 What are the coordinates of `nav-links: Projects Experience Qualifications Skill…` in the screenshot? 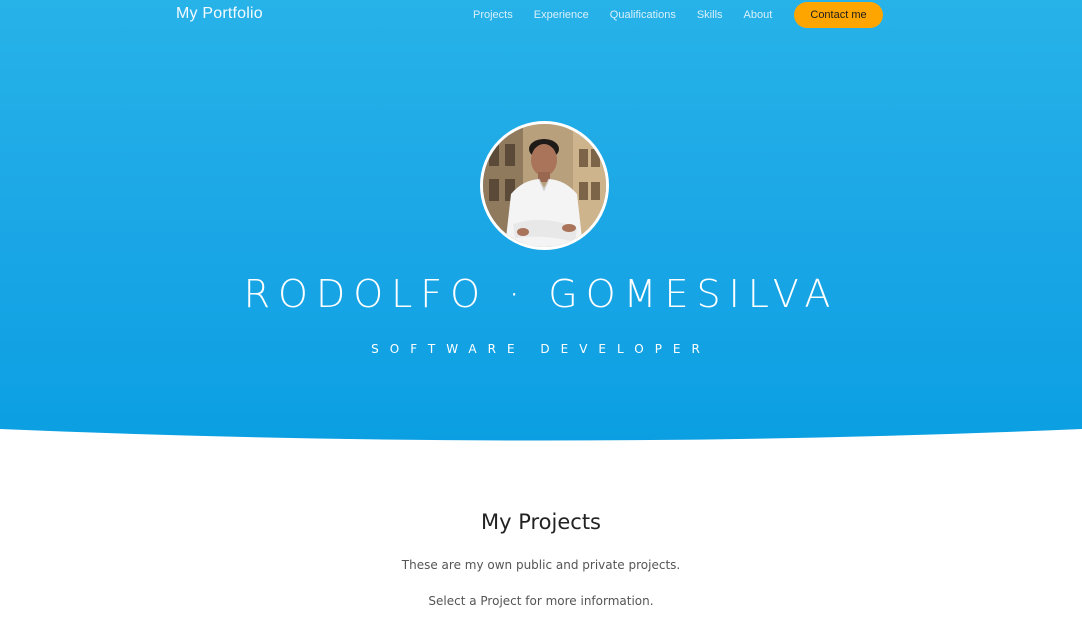 It's located at (633, 15).